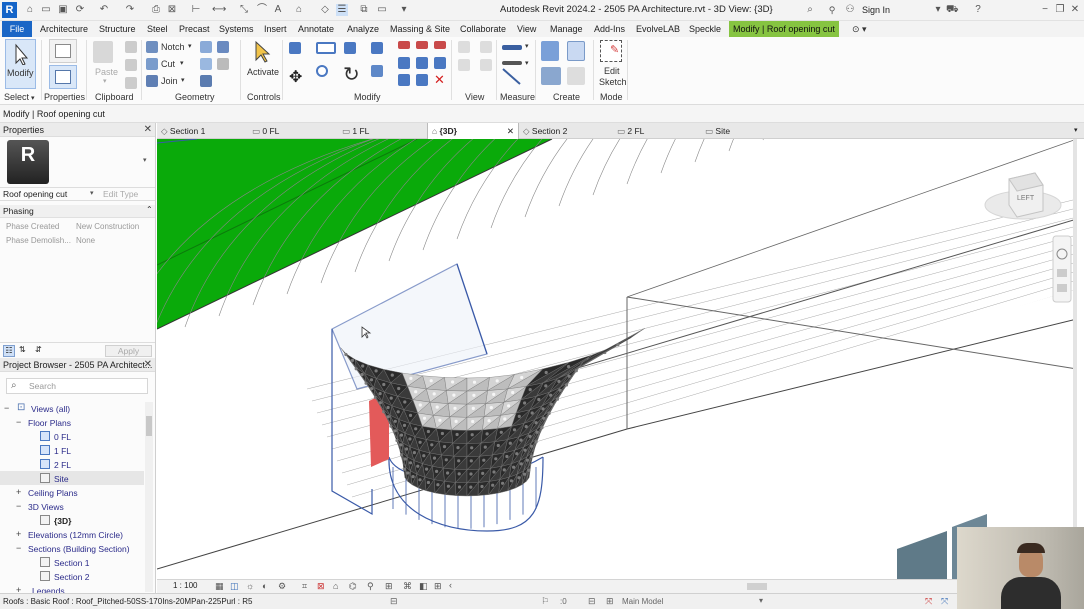 The image size is (1084, 609). Describe the element at coordinates (18, 422) in the screenshot. I see `tree-toggle: −` at that location.